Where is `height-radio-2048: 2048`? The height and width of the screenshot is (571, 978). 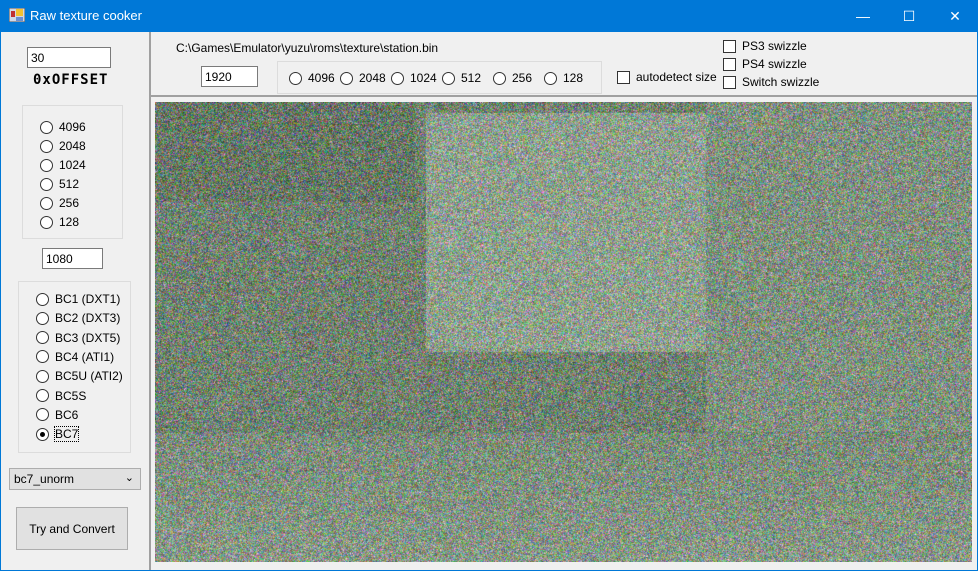
height-radio-2048: 2048 is located at coordinates (63, 146).